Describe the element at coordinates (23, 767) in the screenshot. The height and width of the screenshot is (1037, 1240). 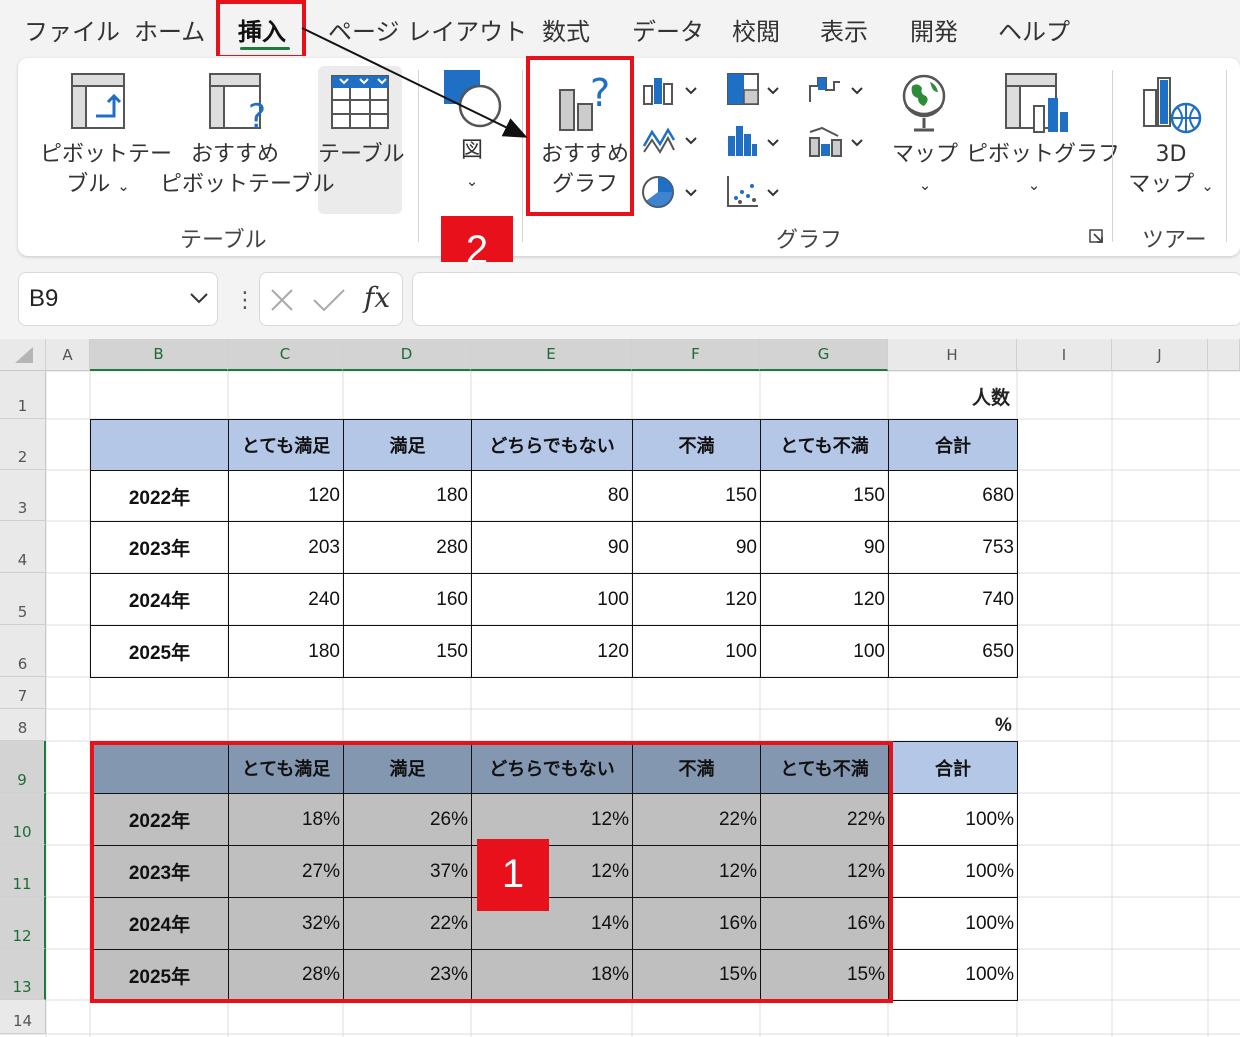
I see `row-header-9: 9` at that location.